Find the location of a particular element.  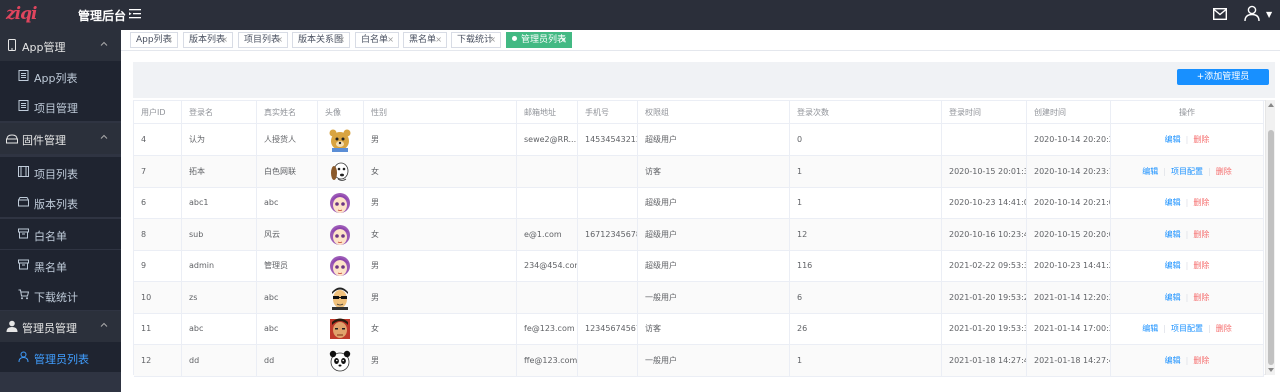

cell-created-time: 2021-01-14 12:20:39 is located at coordinates (1069, 297).